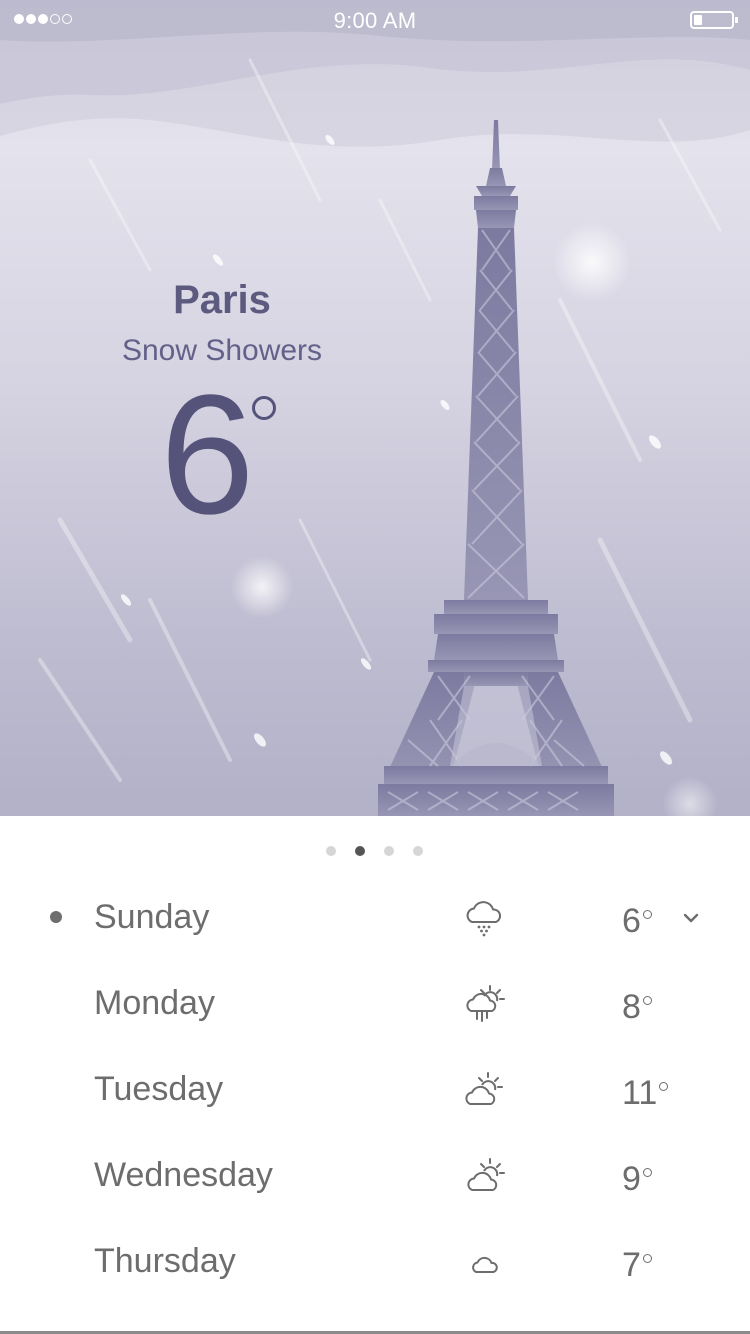  Describe the element at coordinates (154, 1003) in the screenshot. I see `forecast-day: Monday` at that location.